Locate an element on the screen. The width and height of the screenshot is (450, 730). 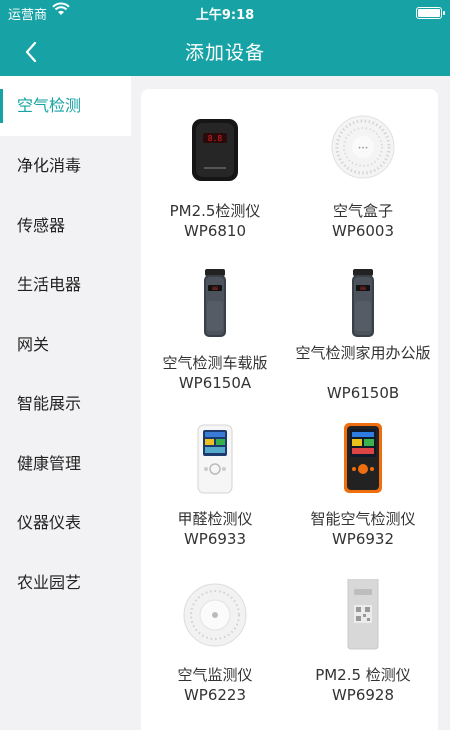
device-name: 空气检测家用办公版 is located at coordinates (363, 353).